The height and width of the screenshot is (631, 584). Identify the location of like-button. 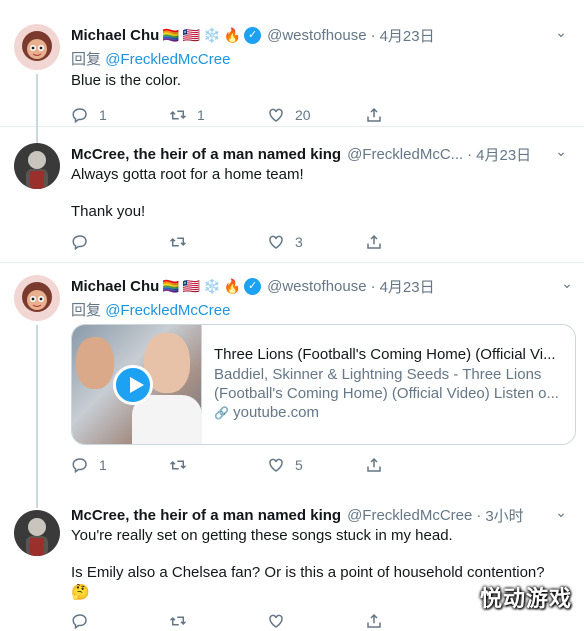
(316, 621).